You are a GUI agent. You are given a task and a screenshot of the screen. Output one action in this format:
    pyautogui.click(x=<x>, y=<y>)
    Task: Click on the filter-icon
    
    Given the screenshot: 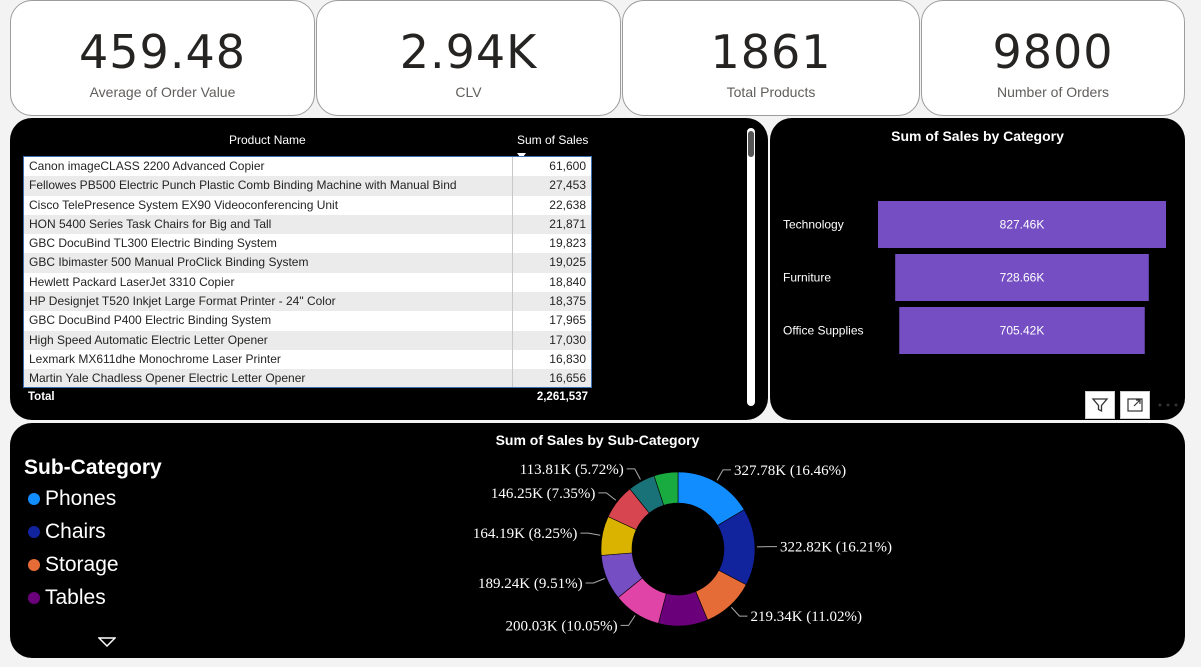 What is the action you would take?
    pyautogui.click(x=1100, y=405)
    